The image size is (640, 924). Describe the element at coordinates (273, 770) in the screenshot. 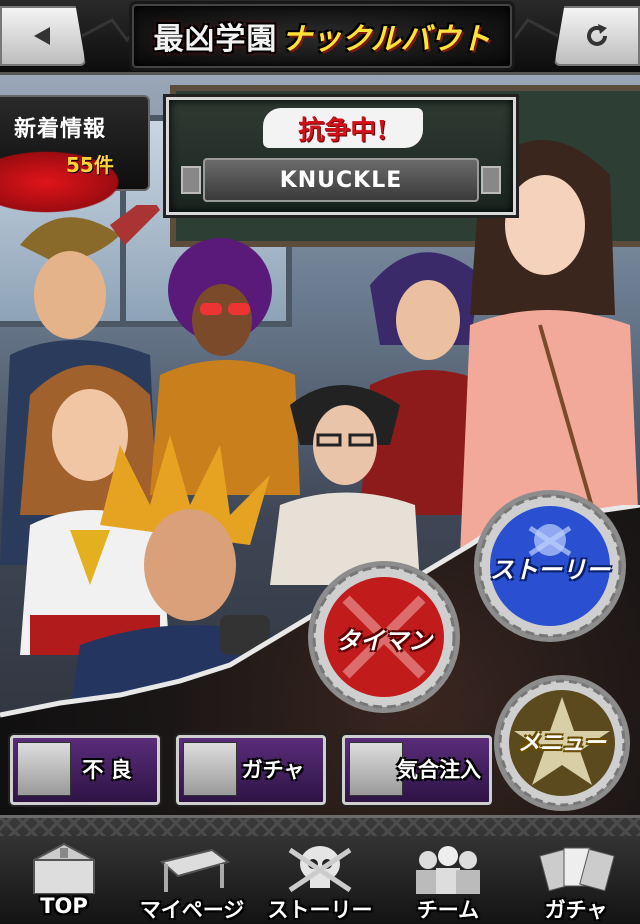

I see `gacha-button-label: ガチャ` at that location.